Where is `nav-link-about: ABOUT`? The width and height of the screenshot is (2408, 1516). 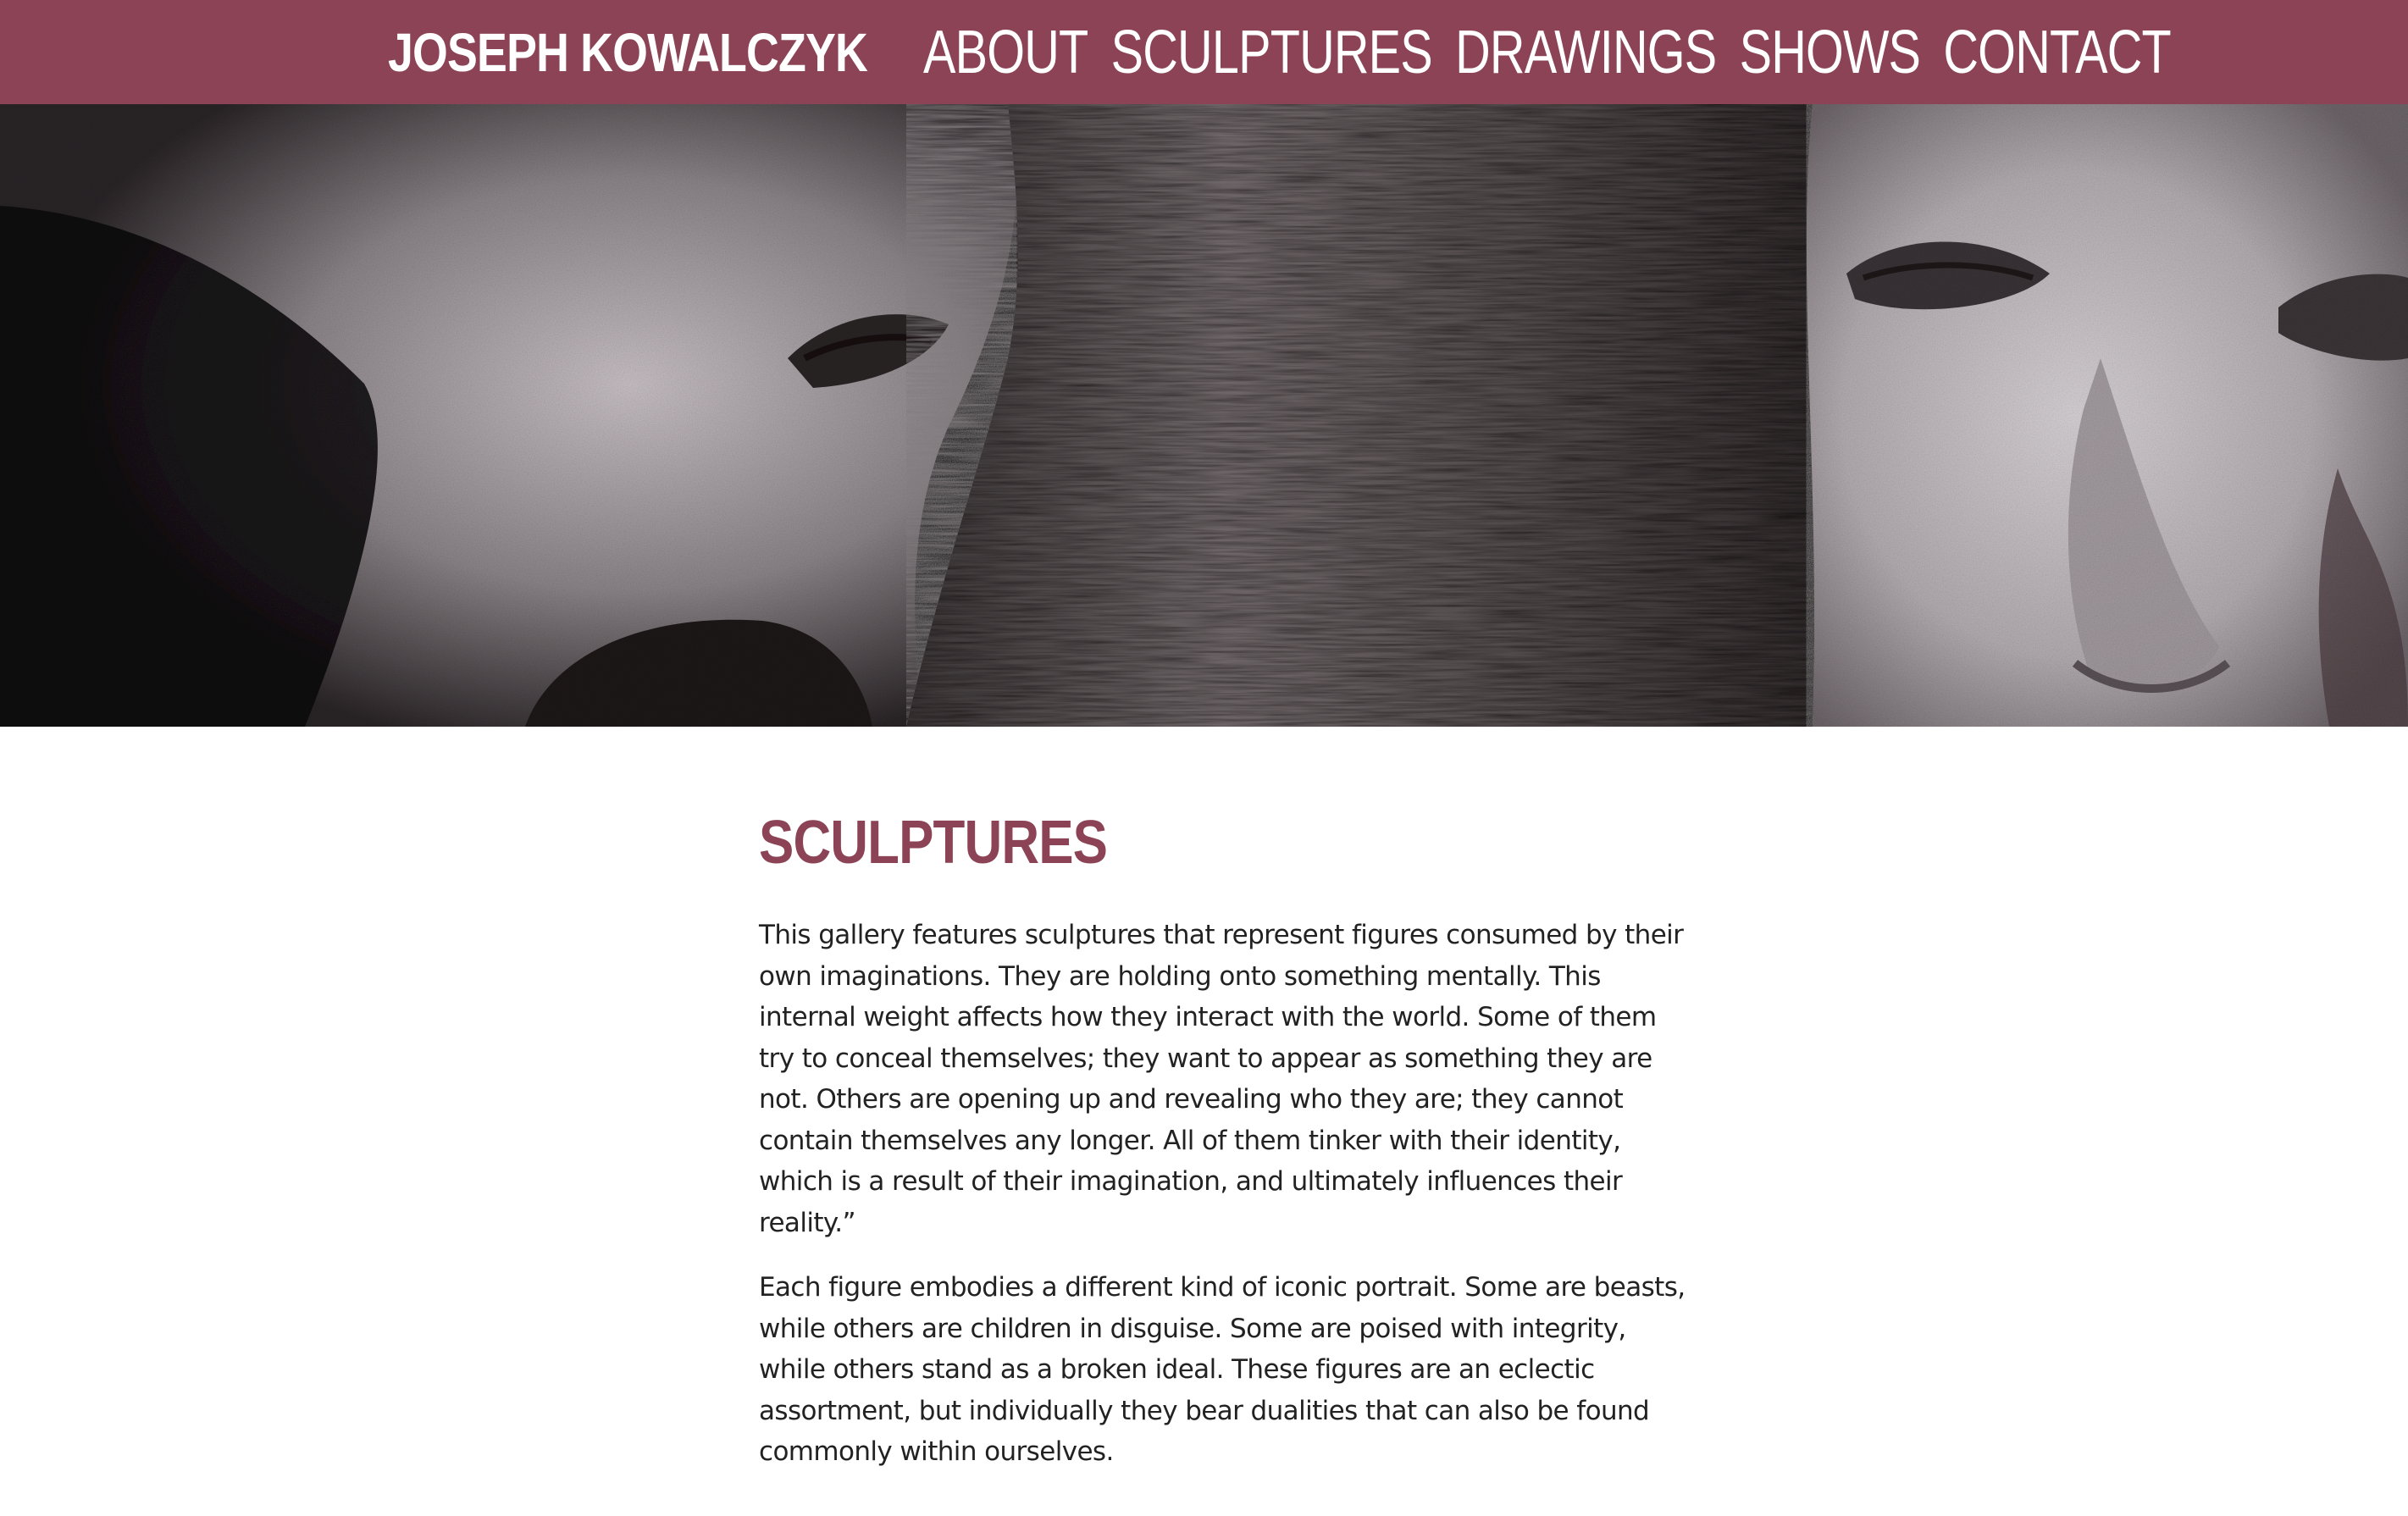 nav-link-about: ABOUT is located at coordinates (1005, 52).